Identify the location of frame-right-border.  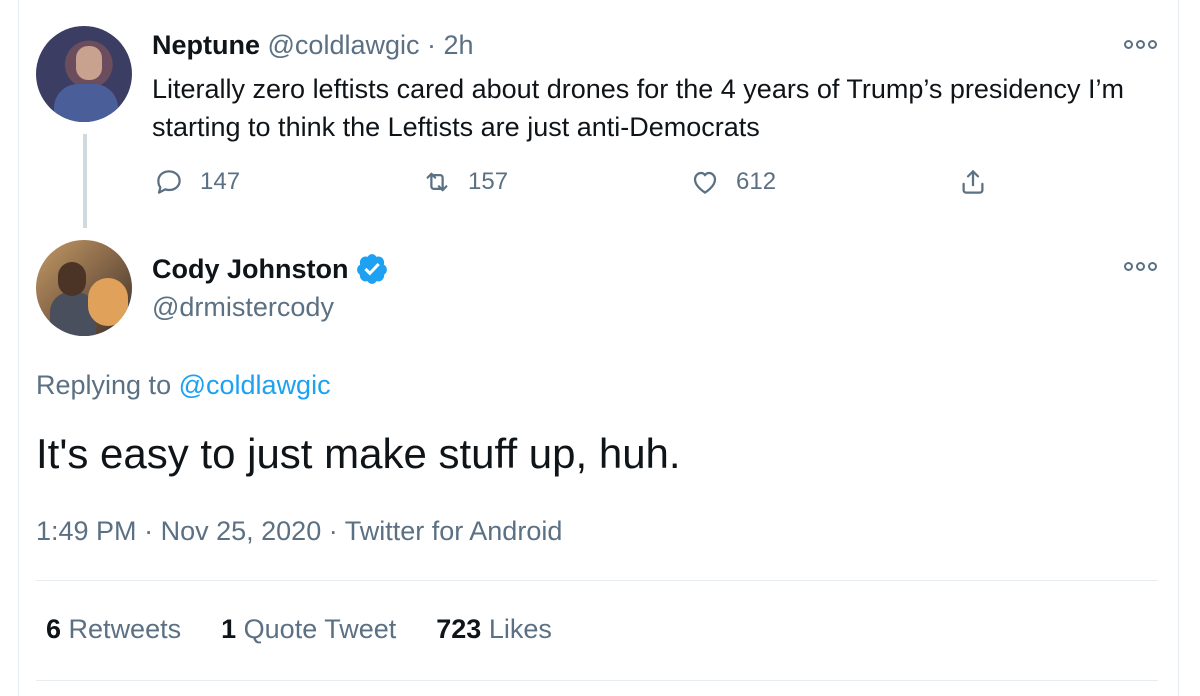
(1178, 348).